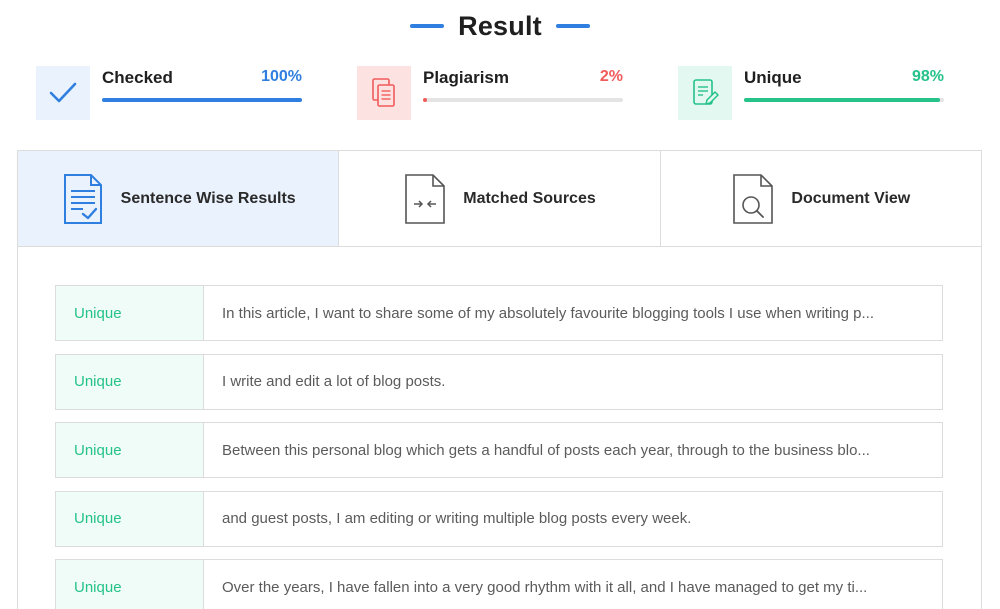 The width and height of the screenshot is (1000, 609). What do you see at coordinates (425, 100) in the screenshot?
I see `stat-plagiarism-progress-fill` at bounding box center [425, 100].